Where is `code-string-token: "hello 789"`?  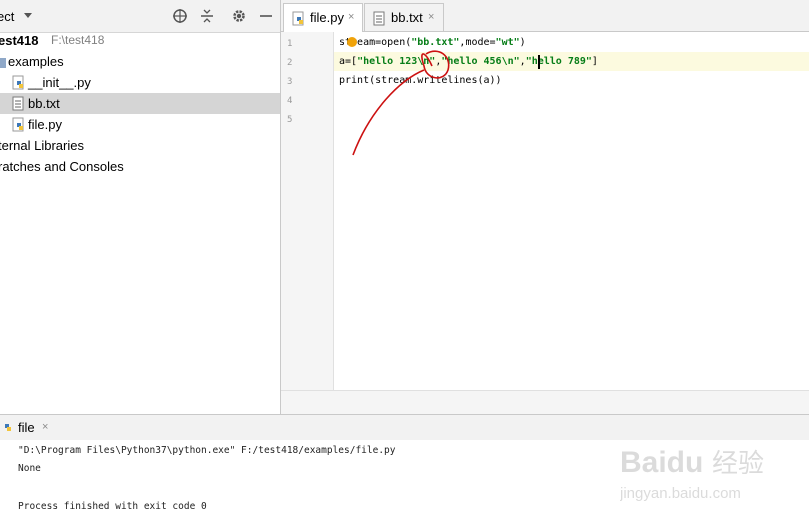
code-string-token: "hello 789" is located at coordinates (558, 61).